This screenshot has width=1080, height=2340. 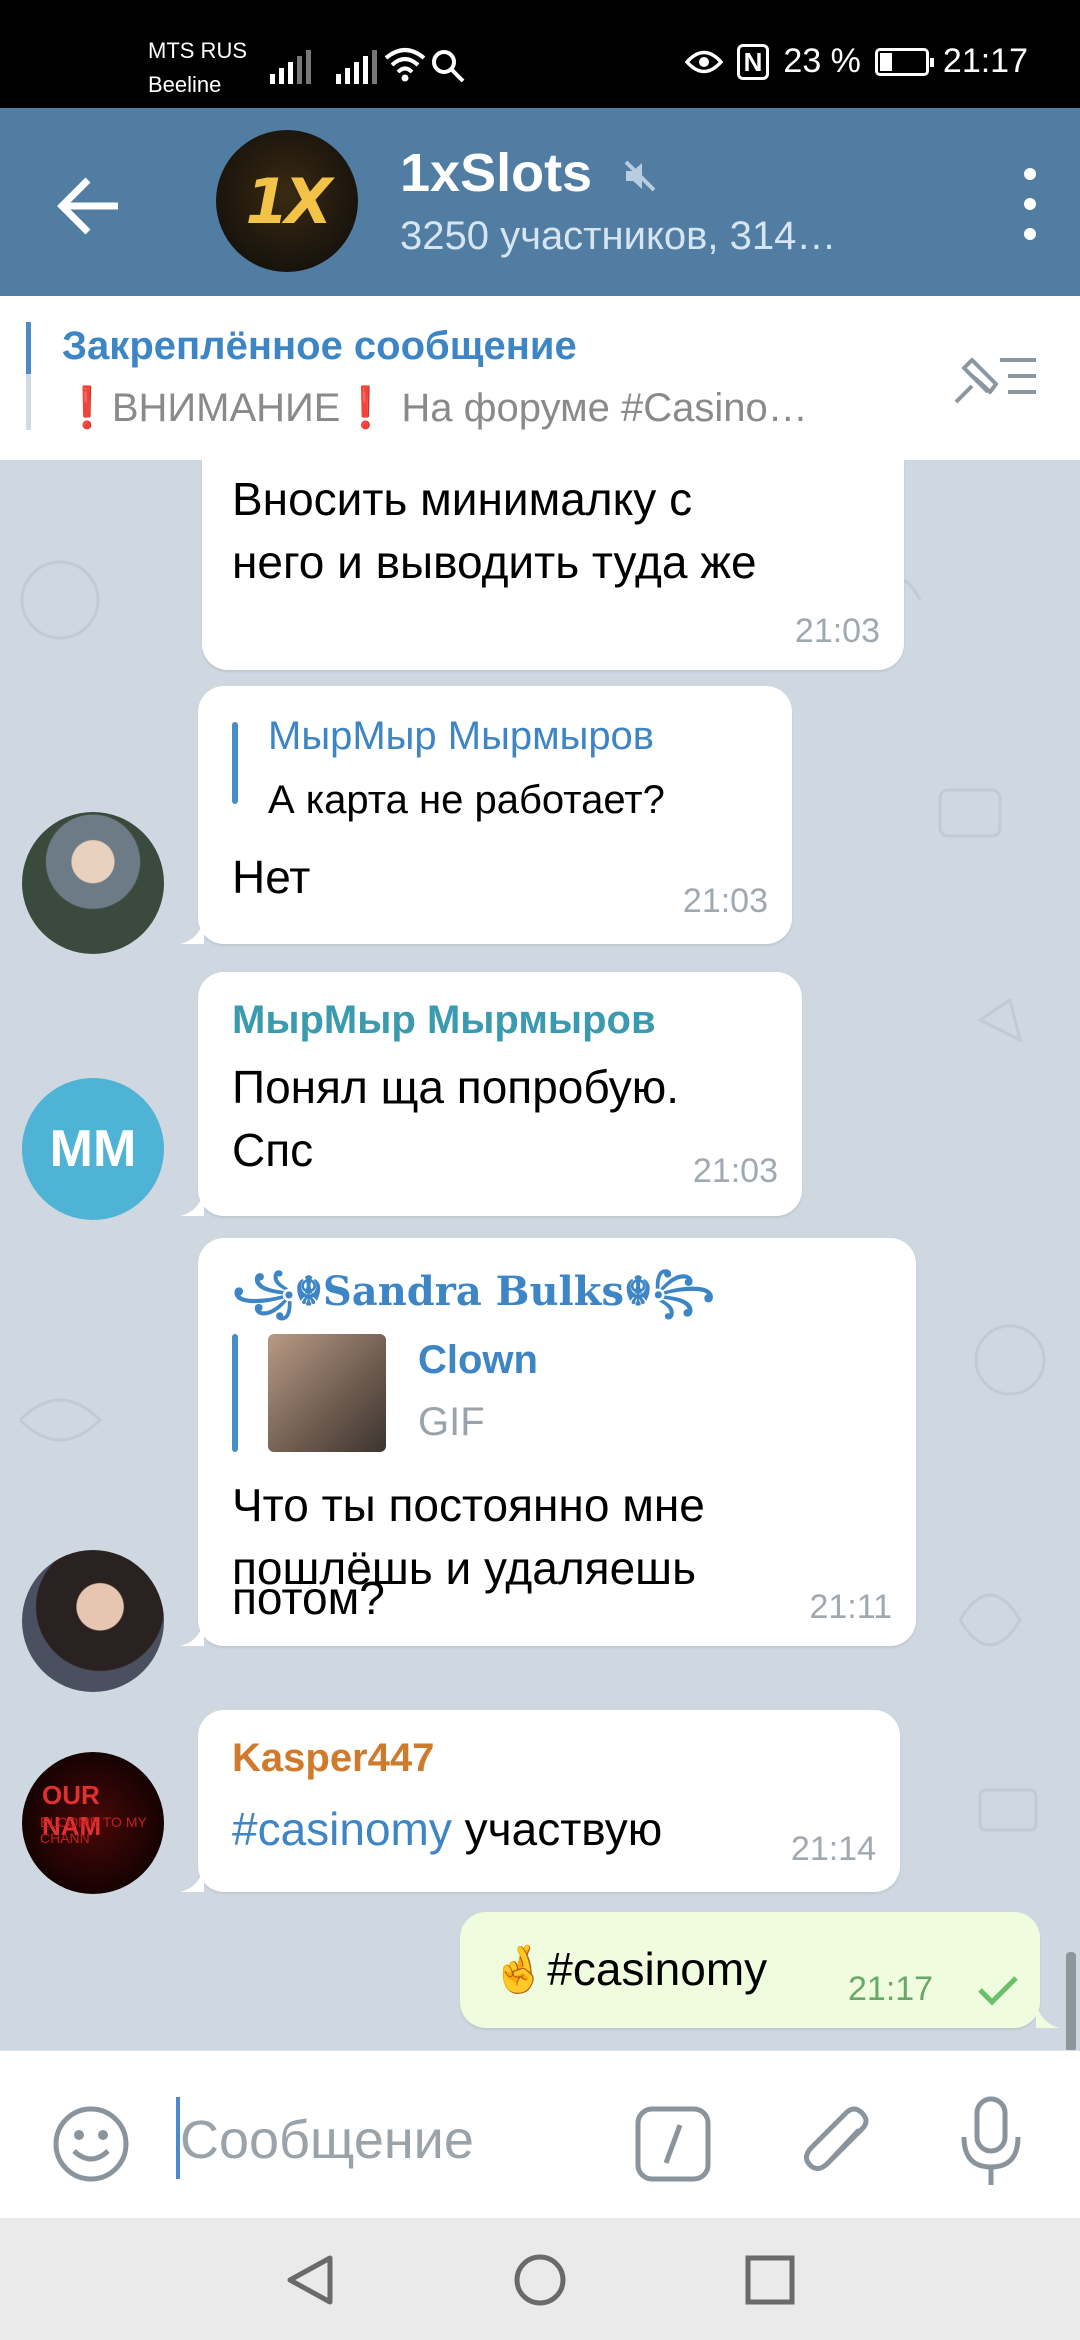 What do you see at coordinates (28, 376) in the screenshot?
I see `pinned-indicator` at bounding box center [28, 376].